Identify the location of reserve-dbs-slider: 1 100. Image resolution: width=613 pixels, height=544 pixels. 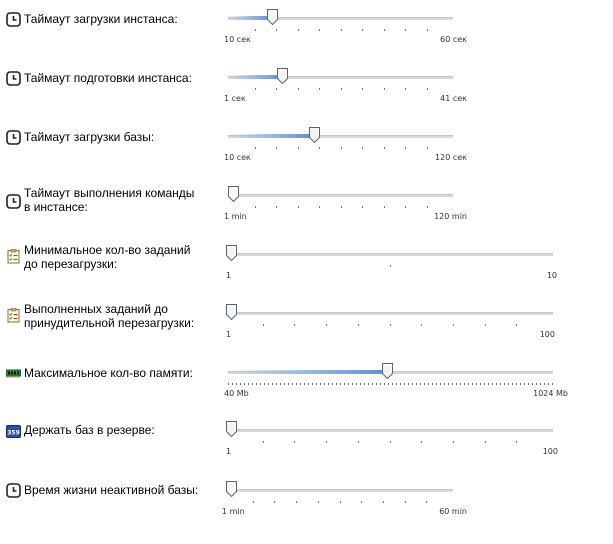
(392, 441).